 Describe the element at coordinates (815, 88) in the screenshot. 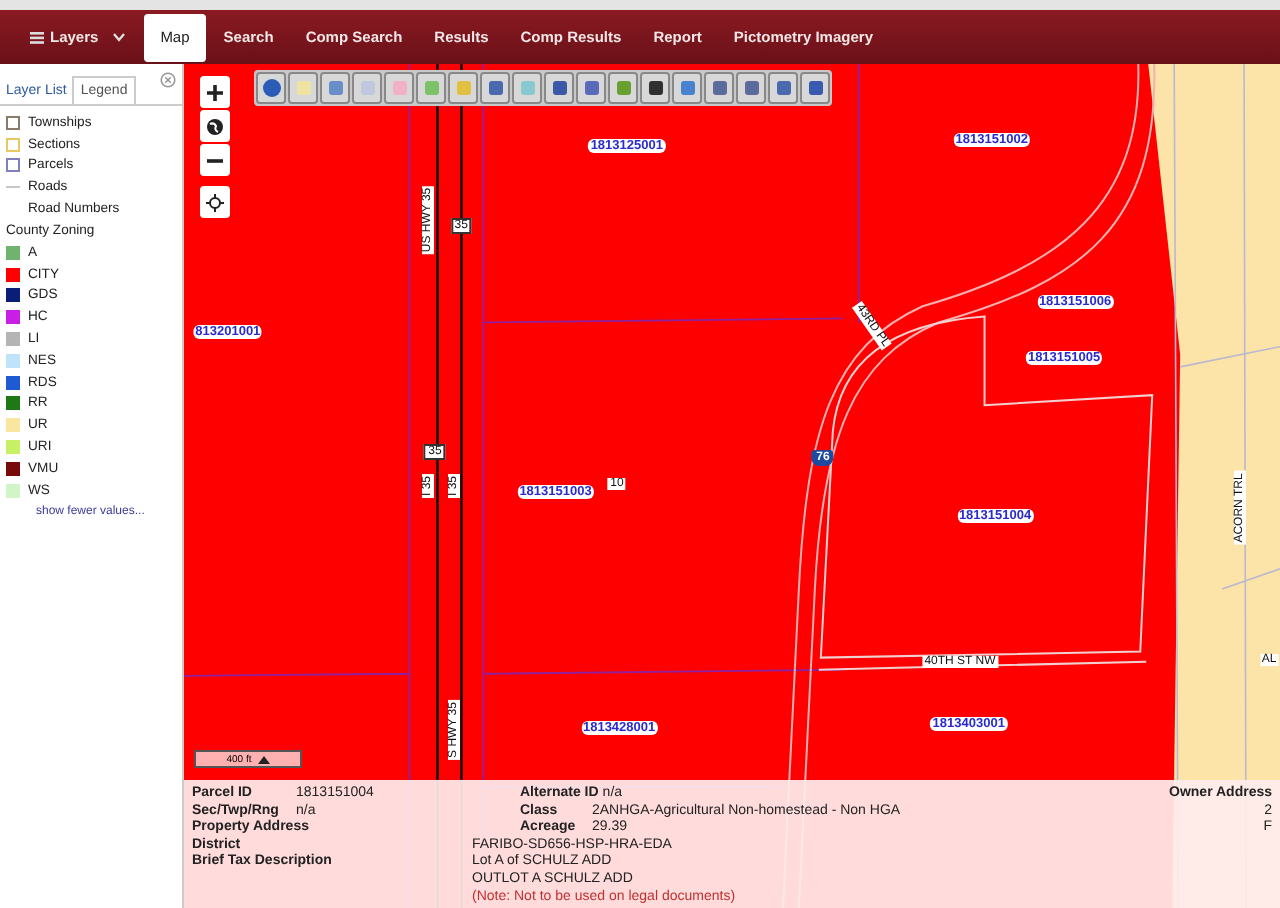

I see `save-button` at that location.